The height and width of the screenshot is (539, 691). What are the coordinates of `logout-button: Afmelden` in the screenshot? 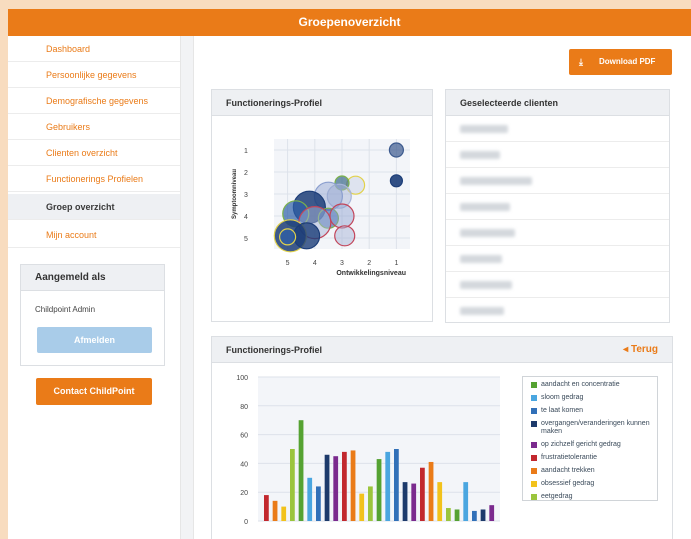 It's located at (94, 340).